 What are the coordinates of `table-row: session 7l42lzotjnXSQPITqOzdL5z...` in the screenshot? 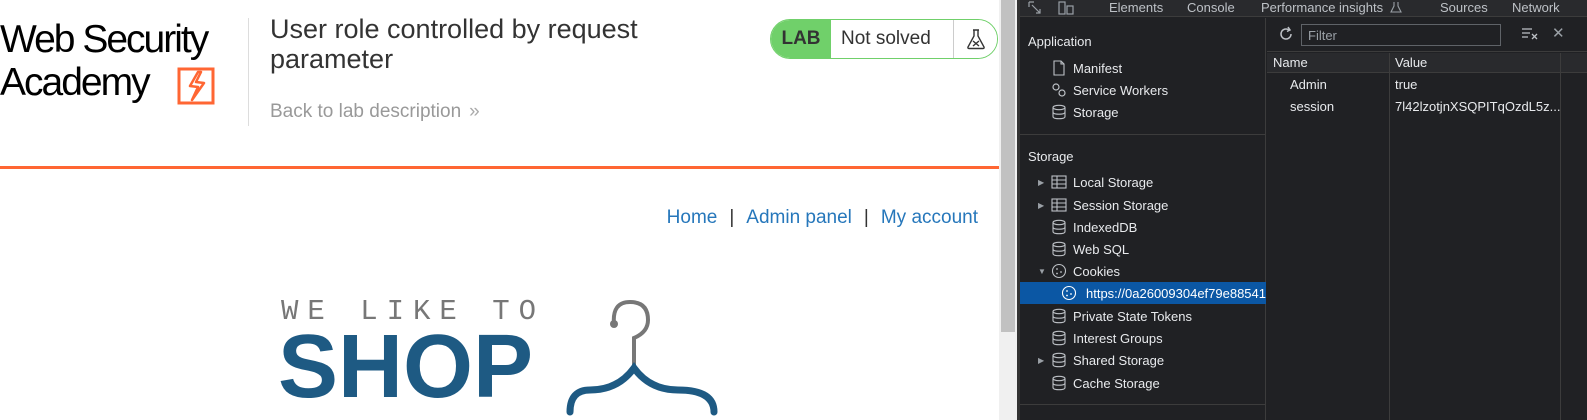 It's located at (1427, 106).